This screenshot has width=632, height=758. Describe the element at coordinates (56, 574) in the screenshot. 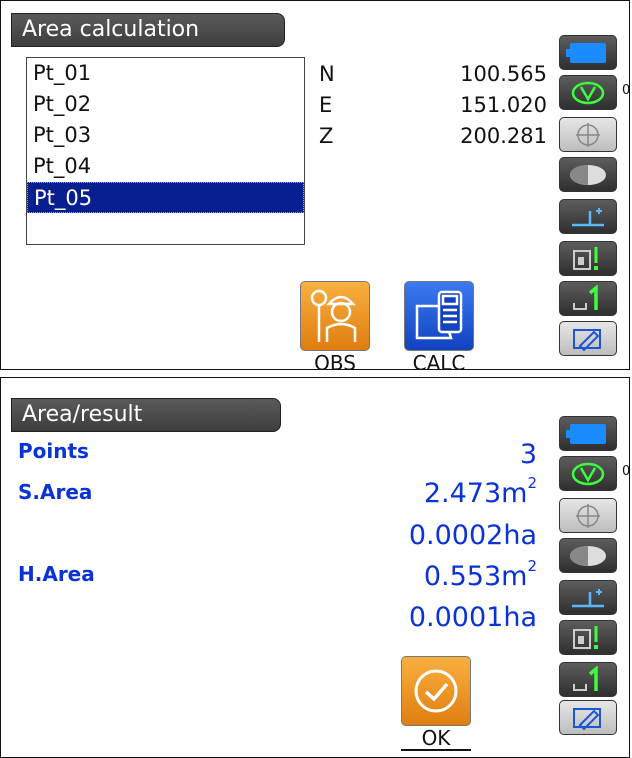

I see `h-area-label: H.Area` at that location.